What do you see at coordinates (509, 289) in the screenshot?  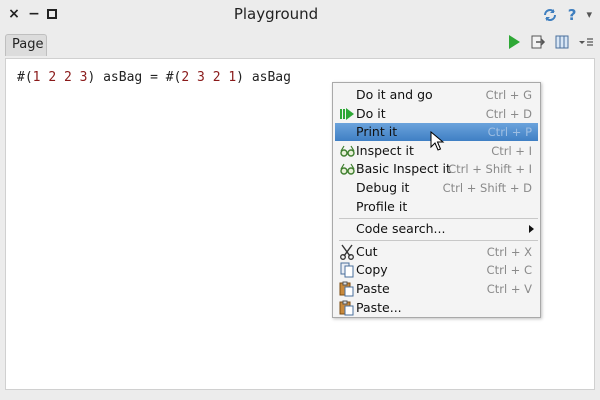 I see `menu-item-shortcut: Ctrl + V` at bounding box center [509, 289].